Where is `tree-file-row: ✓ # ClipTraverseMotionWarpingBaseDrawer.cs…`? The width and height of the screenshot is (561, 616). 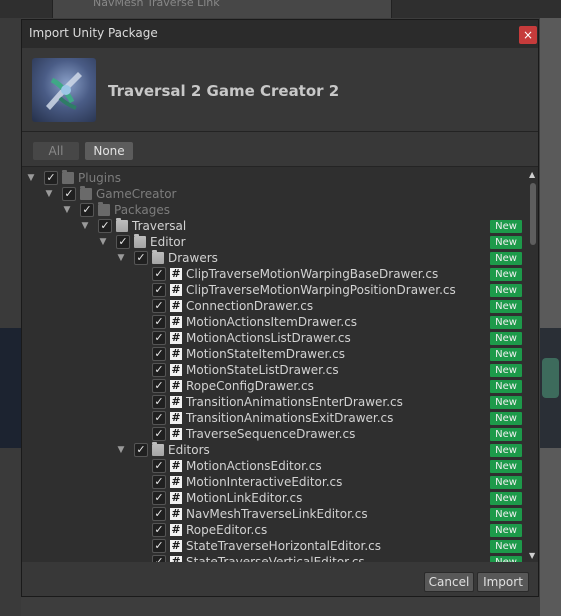 tree-file-row: ✓ # ClipTraverseMotionWarpingBaseDrawer.cs… is located at coordinates (274, 274).